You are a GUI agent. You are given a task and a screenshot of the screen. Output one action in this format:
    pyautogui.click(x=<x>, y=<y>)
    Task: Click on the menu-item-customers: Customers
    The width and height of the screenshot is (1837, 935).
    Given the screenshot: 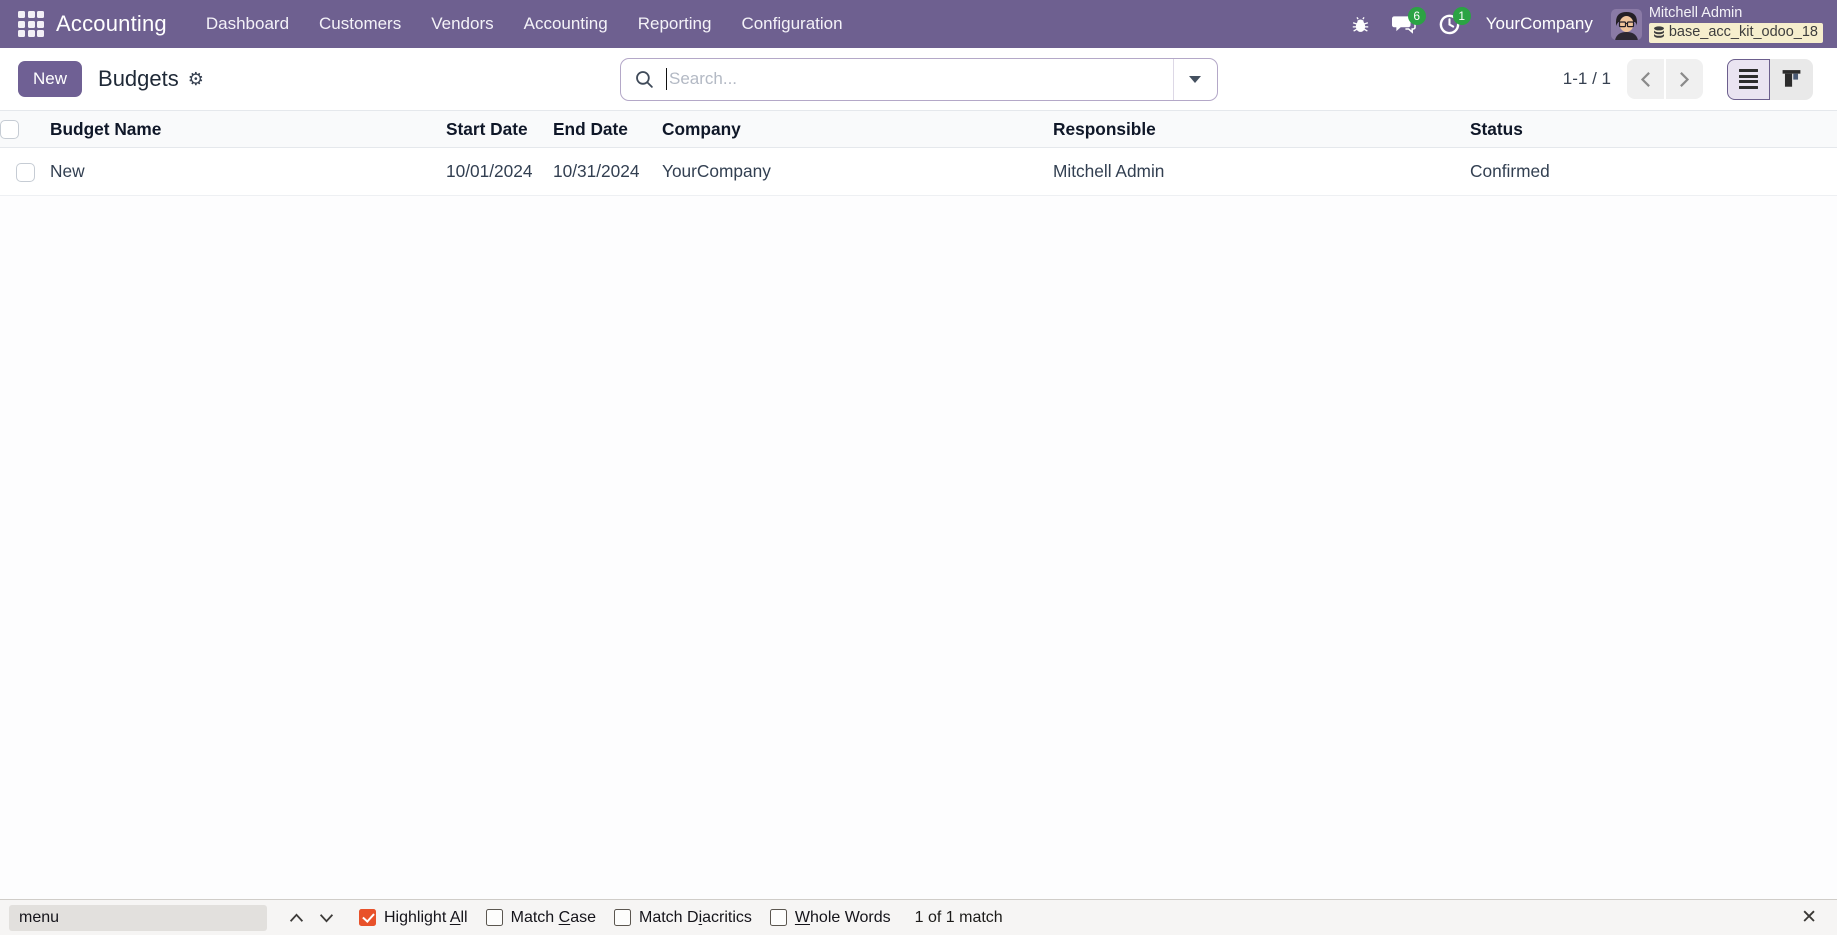 What is the action you would take?
    pyautogui.click(x=360, y=24)
    